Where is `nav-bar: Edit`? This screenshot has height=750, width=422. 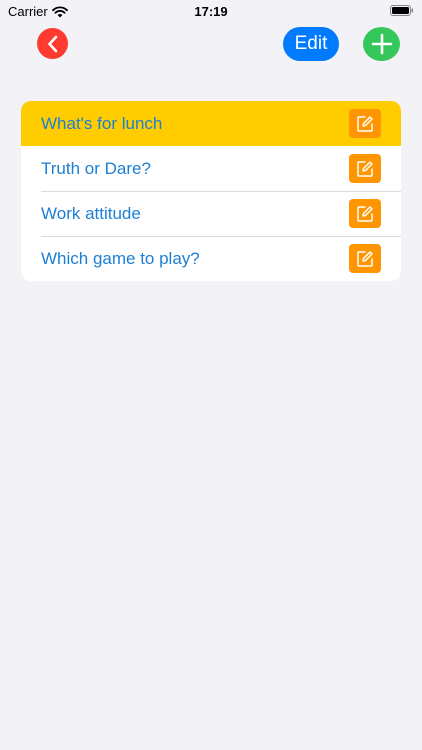
nav-bar: Edit is located at coordinates (211, 44).